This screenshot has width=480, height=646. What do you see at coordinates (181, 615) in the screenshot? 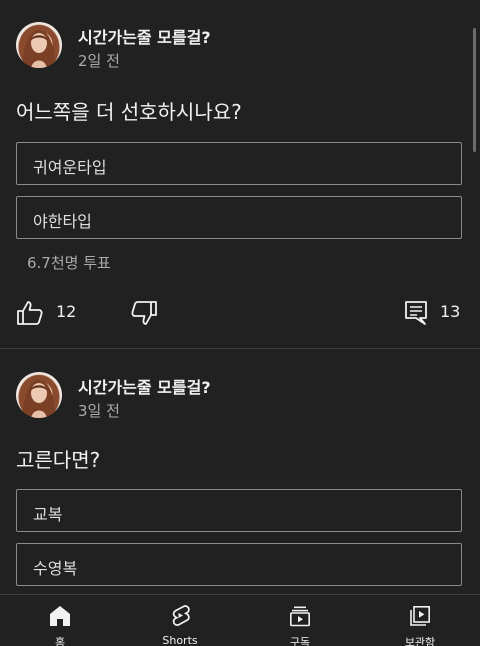
I see `shorts-icon` at bounding box center [181, 615].